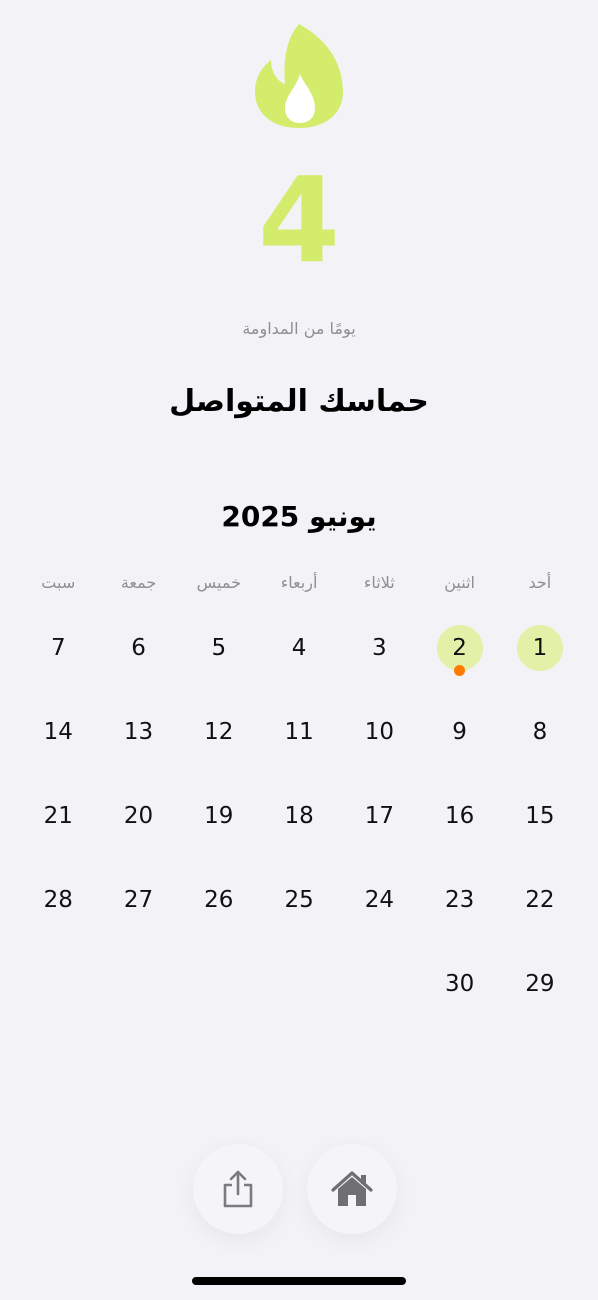 The width and height of the screenshot is (598, 1300). What do you see at coordinates (299, 328) in the screenshot?
I see `streak-caption: يومًا من المداومة` at bounding box center [299, 328].